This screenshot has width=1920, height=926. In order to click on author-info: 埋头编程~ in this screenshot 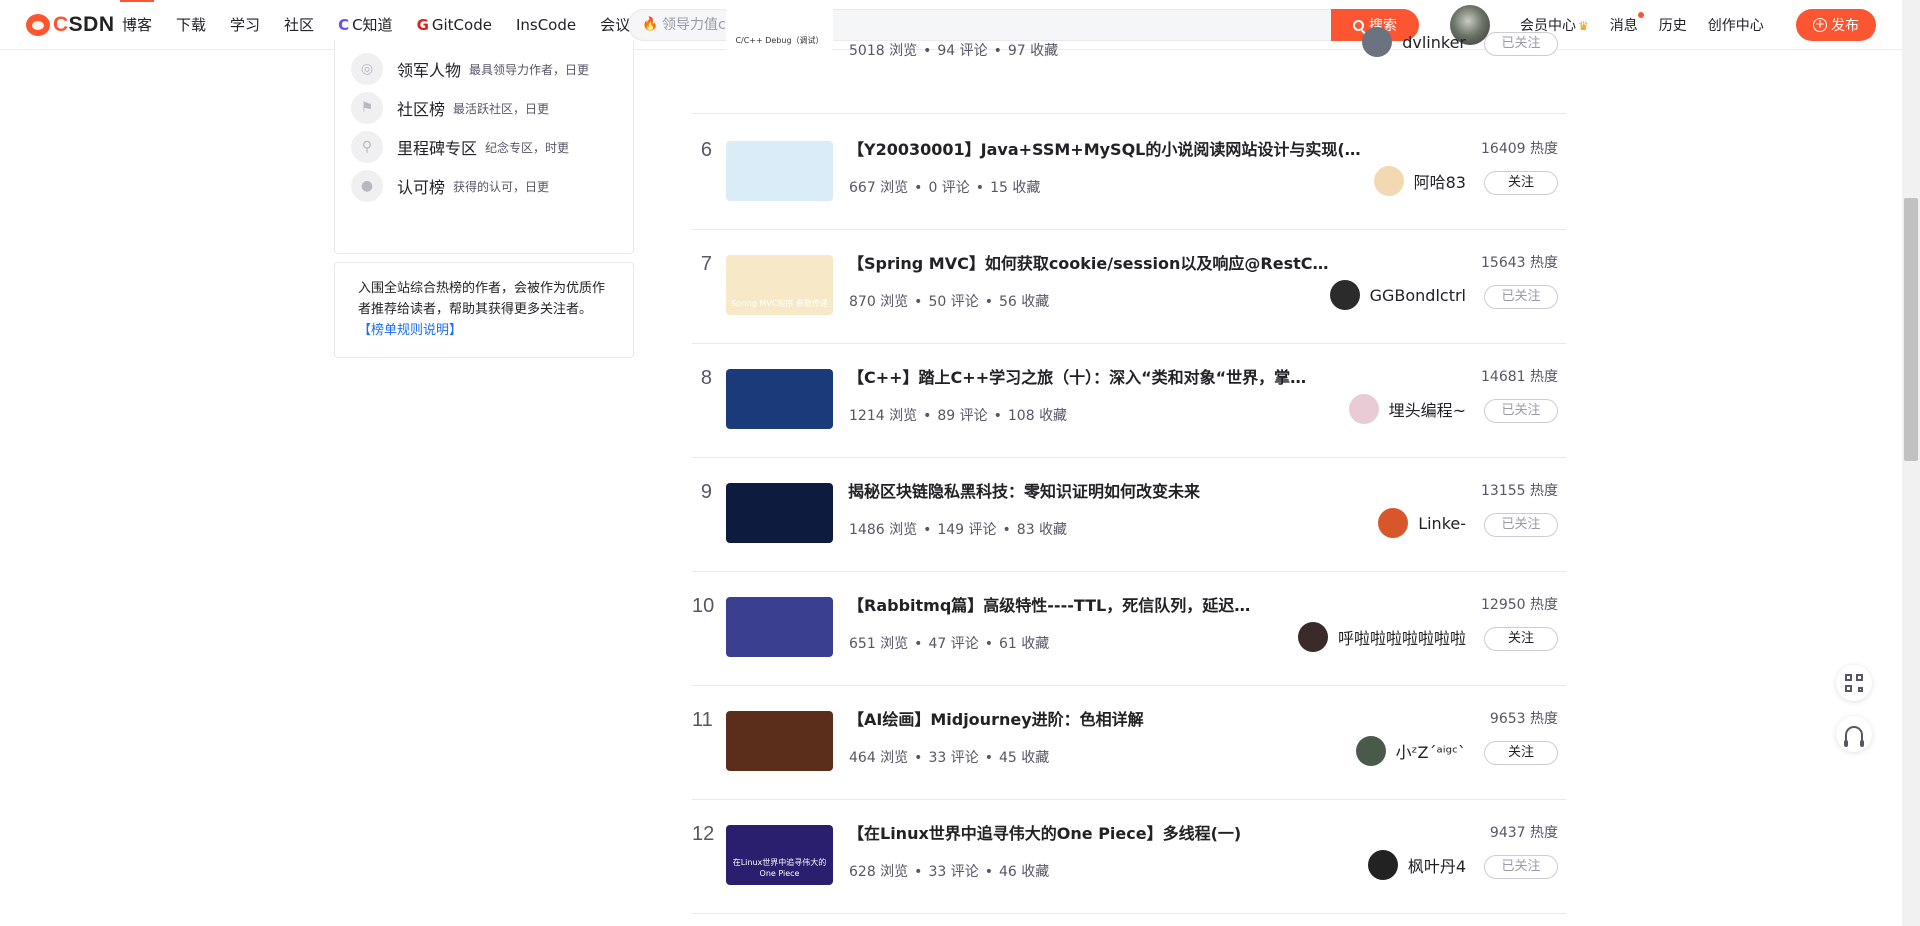, I will do `click(1407, 409)`.